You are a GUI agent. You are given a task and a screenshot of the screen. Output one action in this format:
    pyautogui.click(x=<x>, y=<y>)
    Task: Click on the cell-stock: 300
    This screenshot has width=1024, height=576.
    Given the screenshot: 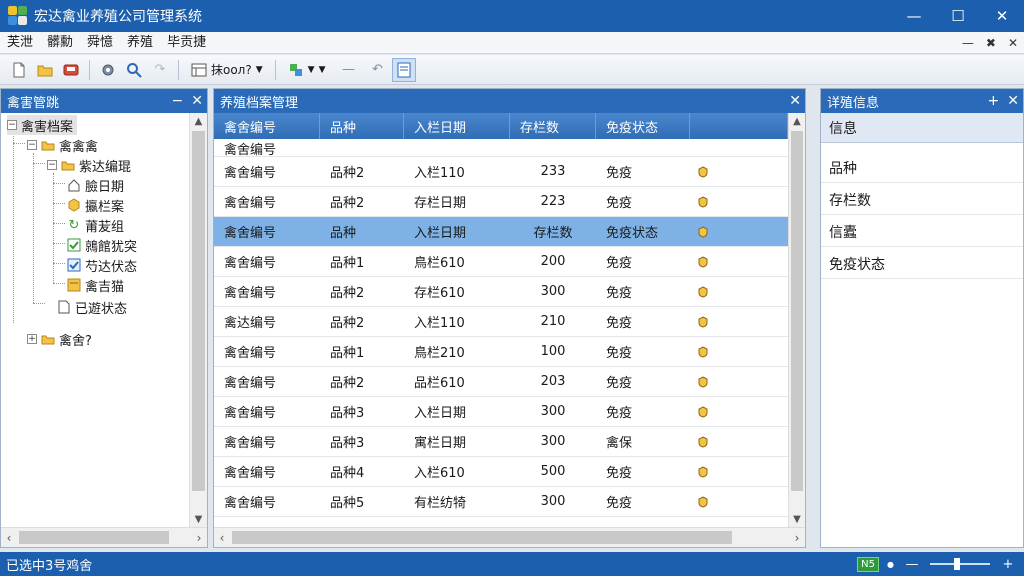 What is the action you would take?
    pyautogui.click(x=553, y=411)
    